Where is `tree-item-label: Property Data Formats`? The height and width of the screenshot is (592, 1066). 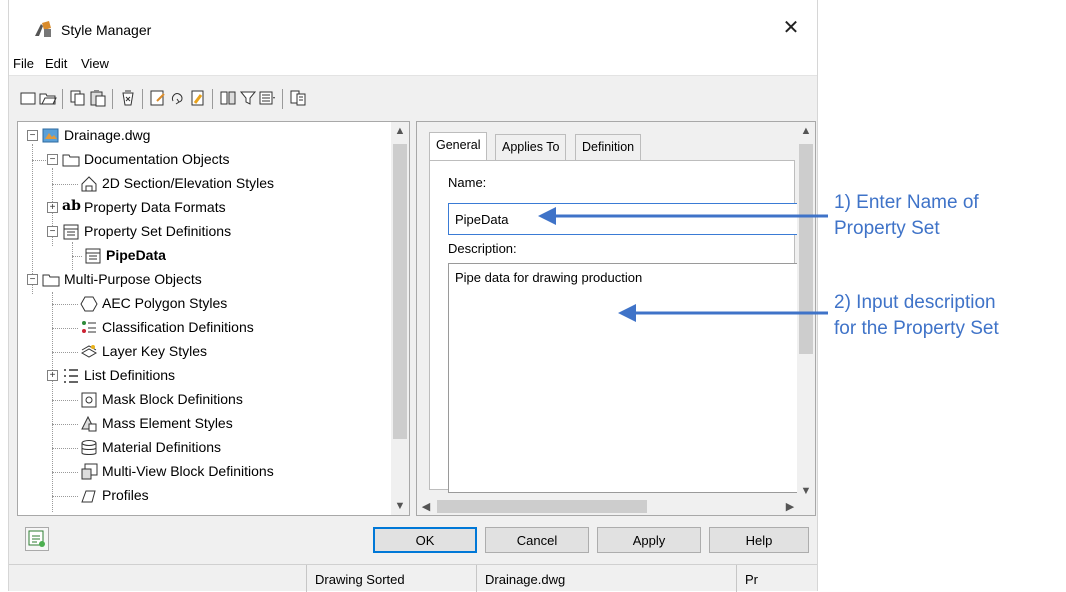
tree-item-label: Property Data Formats is located at coordinates (155, 207).